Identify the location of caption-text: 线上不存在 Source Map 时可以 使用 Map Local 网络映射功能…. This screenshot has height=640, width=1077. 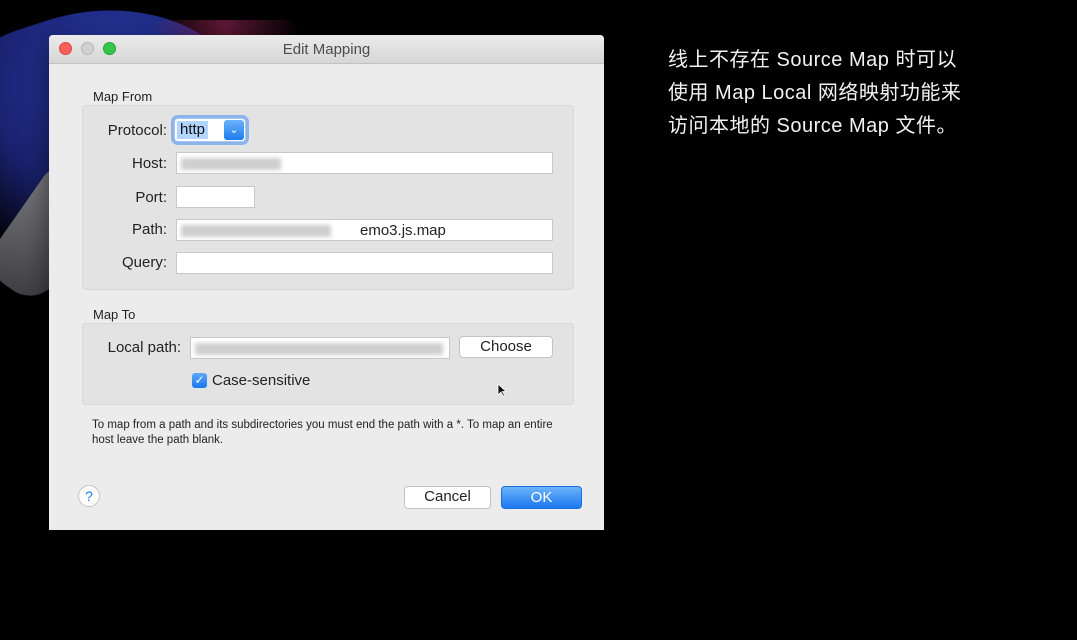
(828, 93).